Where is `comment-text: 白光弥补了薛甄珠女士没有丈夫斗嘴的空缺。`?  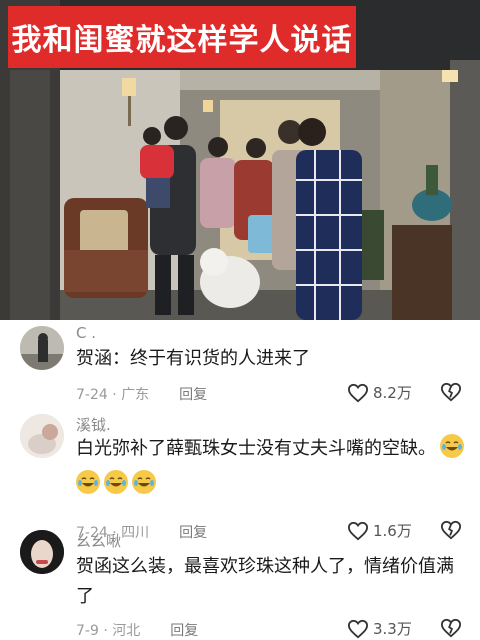 comment-text: 白光弥补了薛甄珠女士没有丈夫斗嘴的空缺。 is located at coordinates (271, 449).